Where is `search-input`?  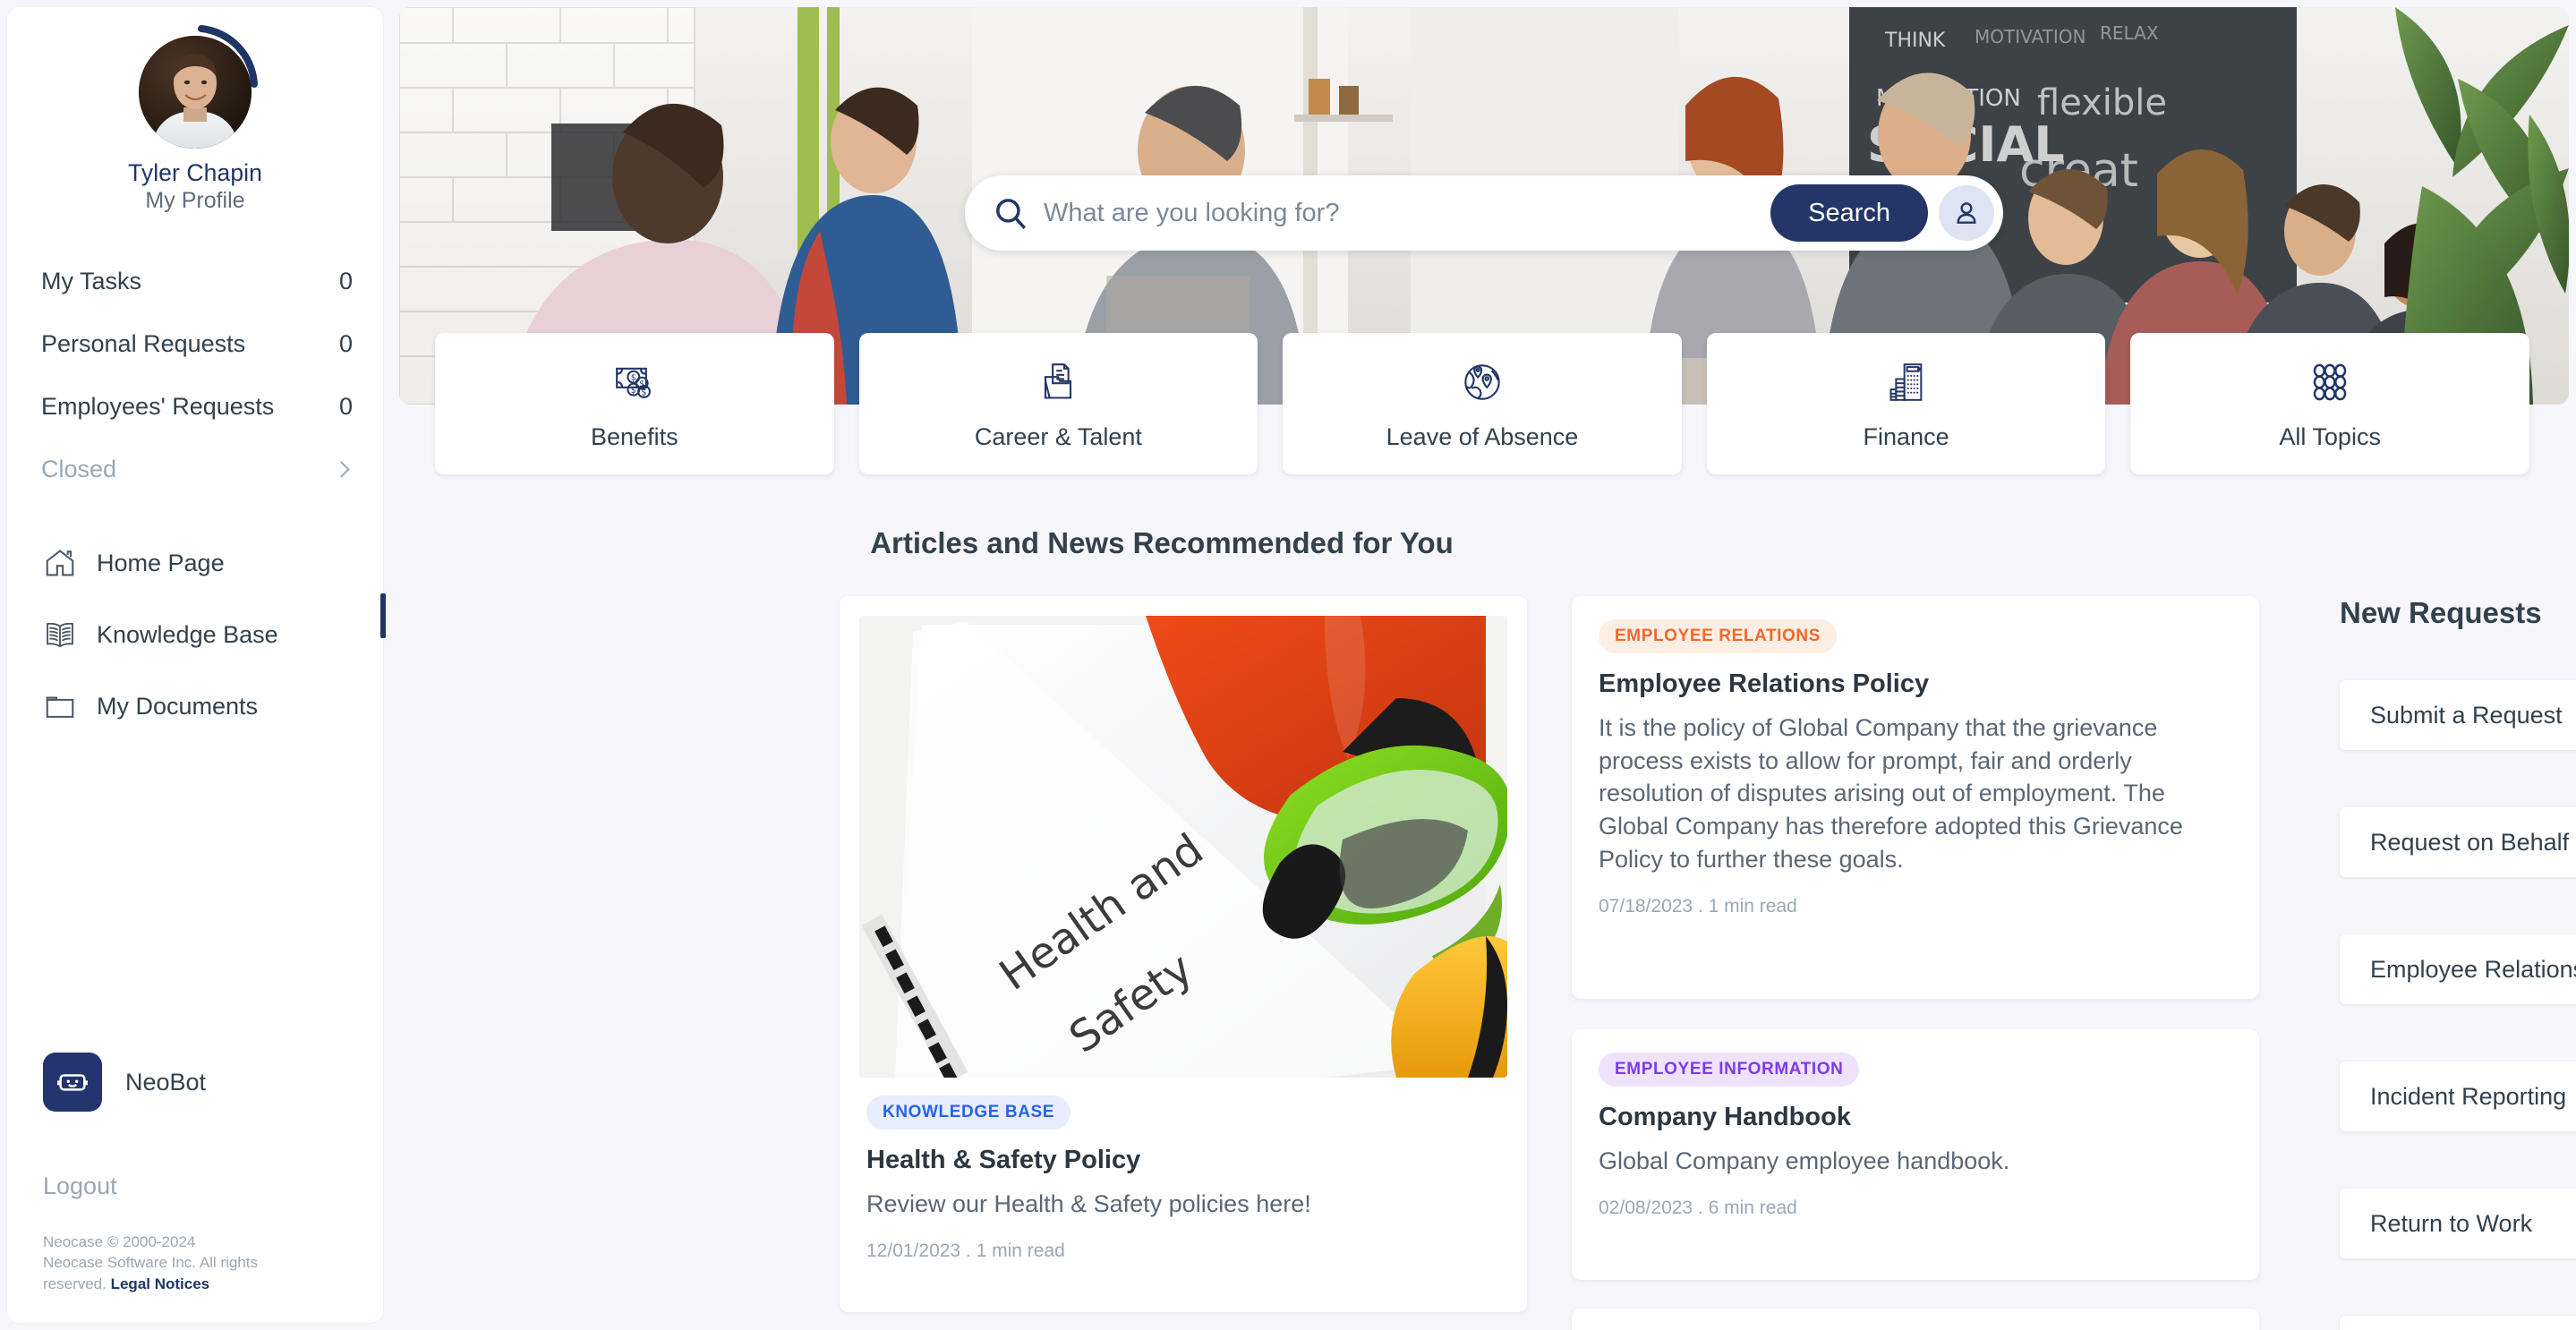 search-input is located at coordinates (1407, 213).